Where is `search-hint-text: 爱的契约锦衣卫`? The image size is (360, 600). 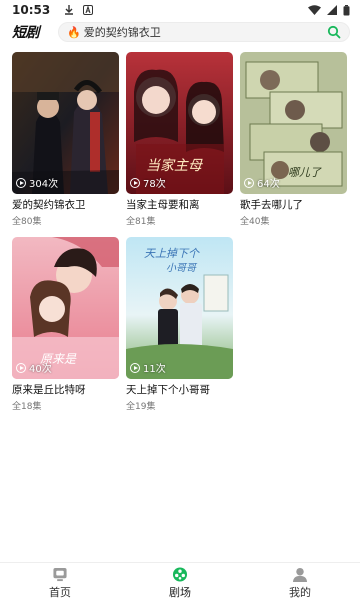 search-hint-text: 爱的契约锦衣卫 is located at coordinates (122, 32).